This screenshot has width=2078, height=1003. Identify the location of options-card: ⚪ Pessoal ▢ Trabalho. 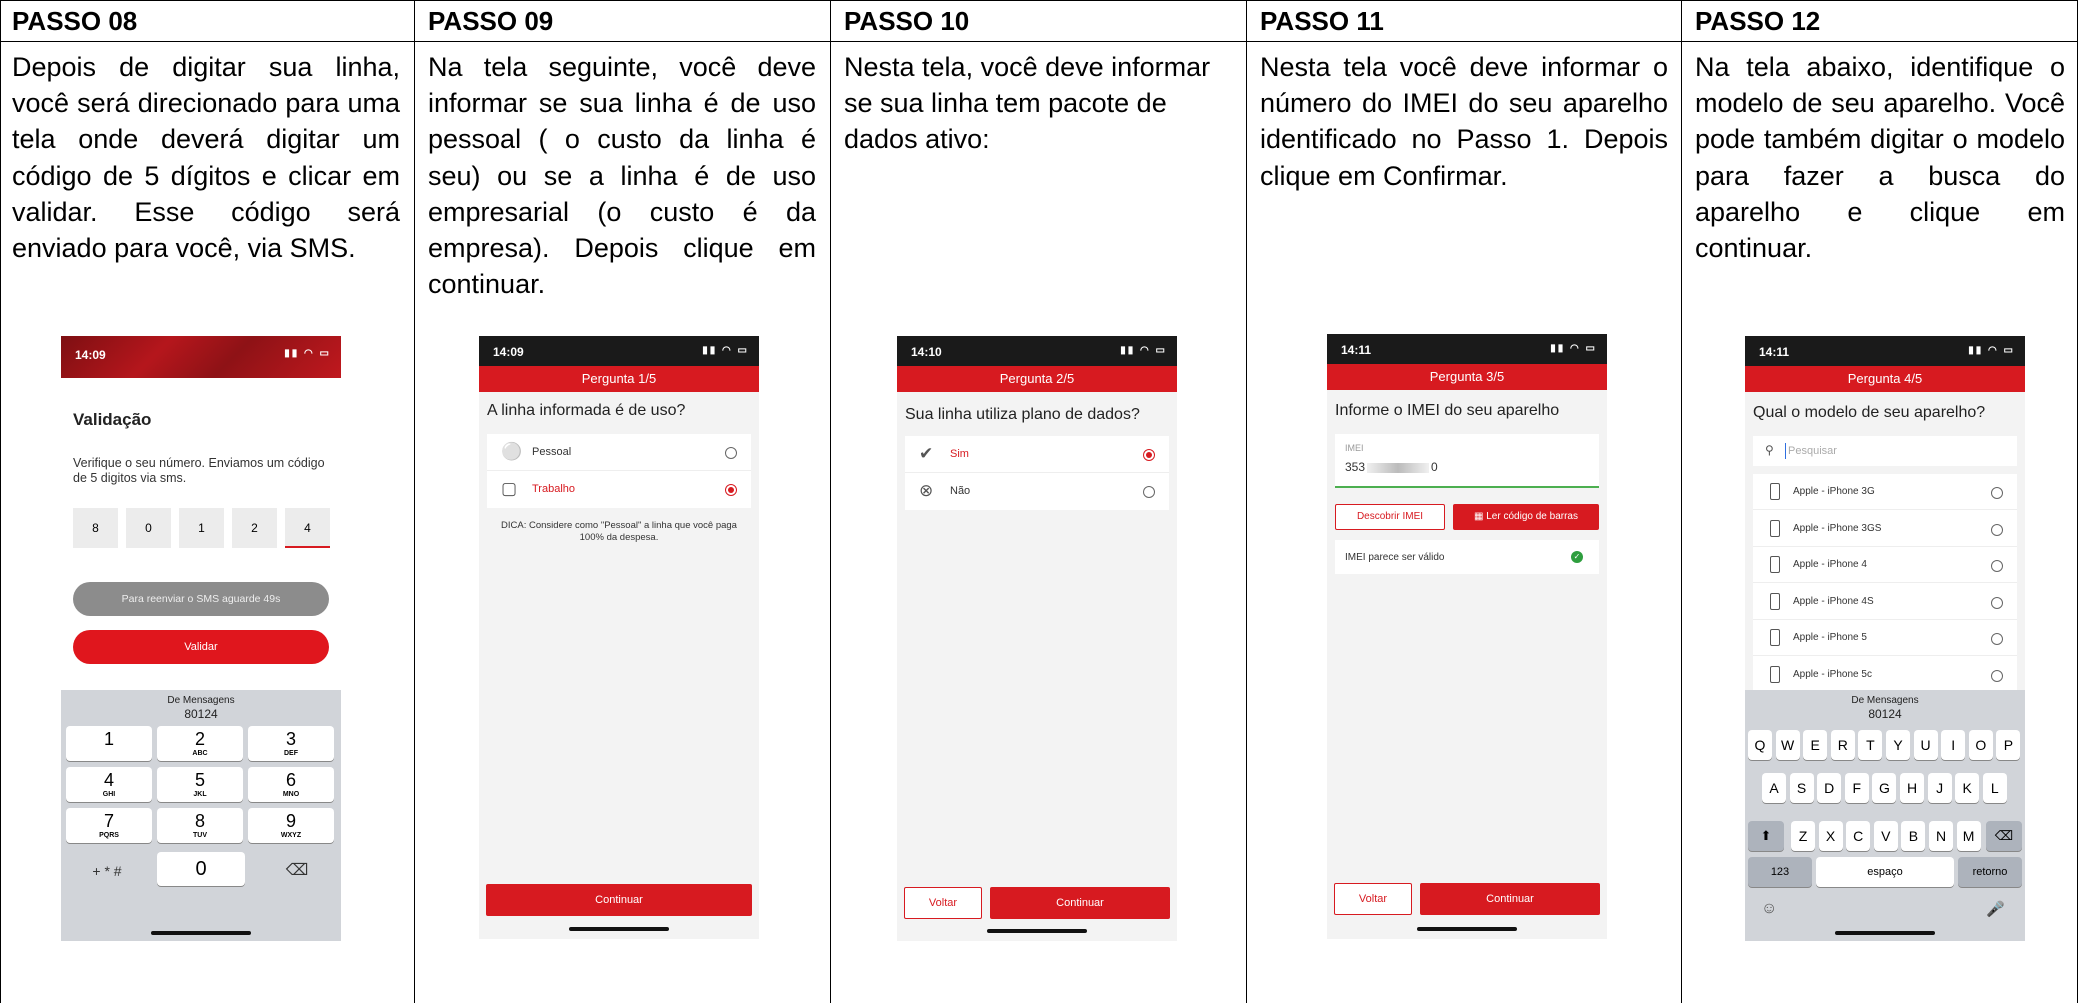
(619, 471).